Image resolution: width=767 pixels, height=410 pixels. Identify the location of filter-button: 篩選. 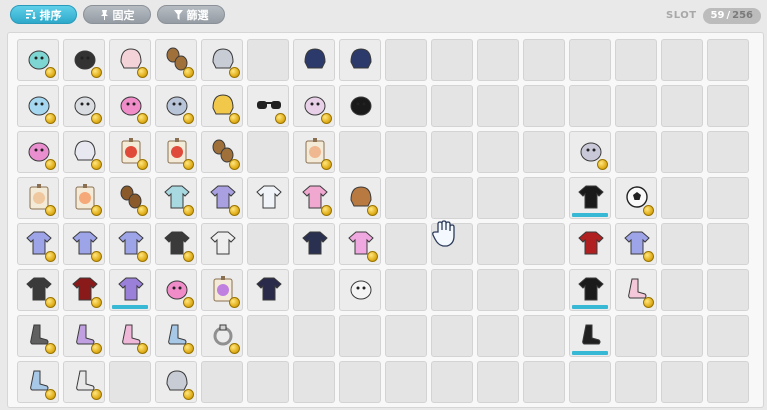
(191, 14).